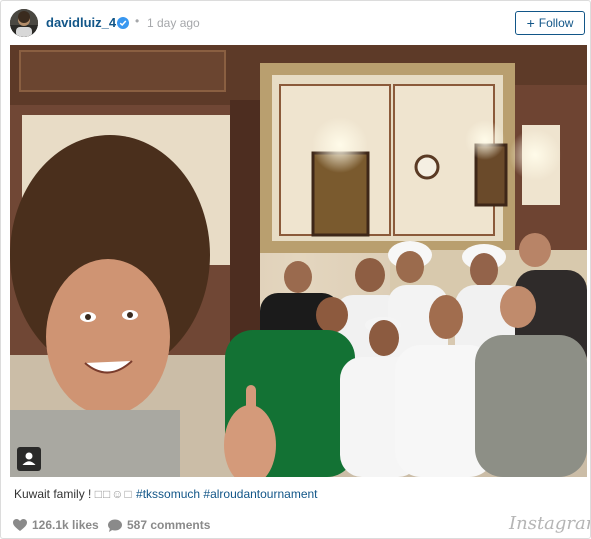 Image resolution: width=591 pixels, height=539 pixels. What do you see at coordinates (20, 524) in the screenshot?
I see `heart-icon` at bounding box center [20, 524].